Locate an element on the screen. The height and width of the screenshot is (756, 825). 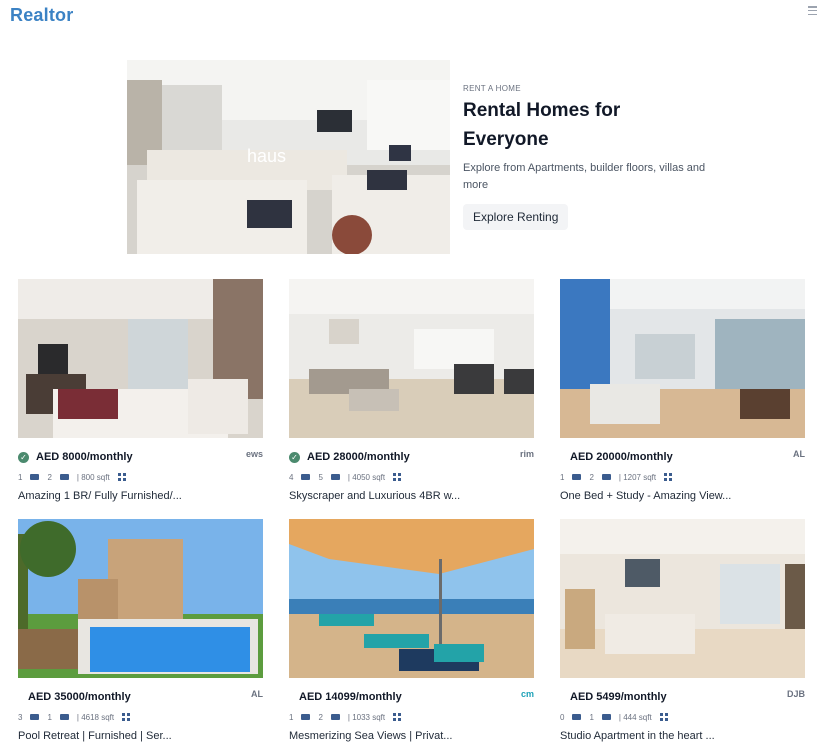
hero-eyebrow: RENT A HOME is located at coordinates (492, 88).